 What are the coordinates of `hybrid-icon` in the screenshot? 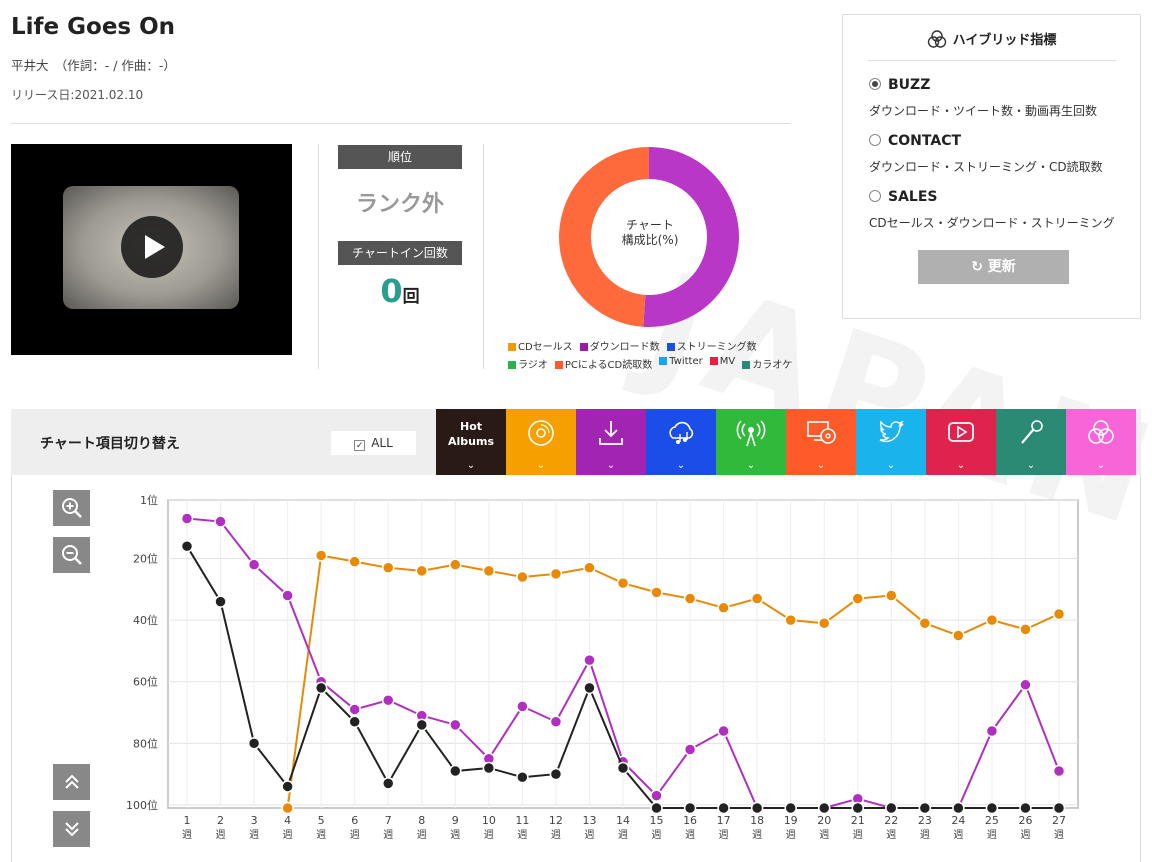 It's located at (1101, 432).